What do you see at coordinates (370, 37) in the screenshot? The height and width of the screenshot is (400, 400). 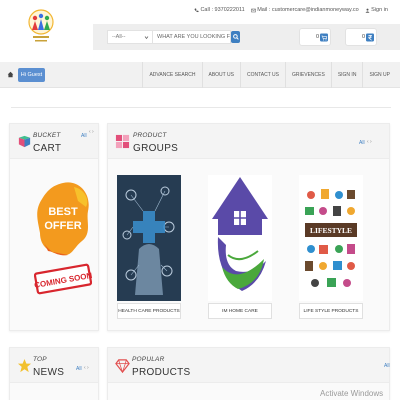 I see `rupee-icon` at bounding box center [370, 37].